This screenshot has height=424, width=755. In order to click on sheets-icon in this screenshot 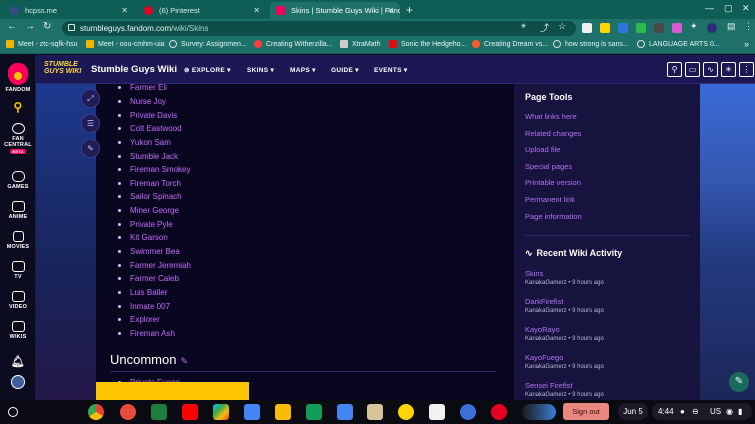, I will do `click(314, 412)`.